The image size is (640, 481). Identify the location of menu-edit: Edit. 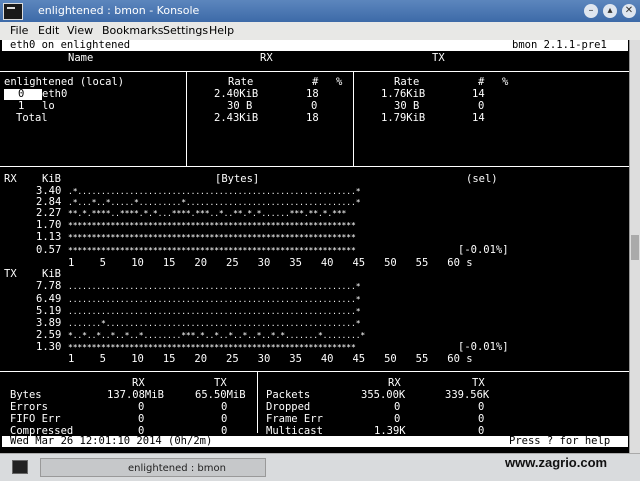
(48, 30).